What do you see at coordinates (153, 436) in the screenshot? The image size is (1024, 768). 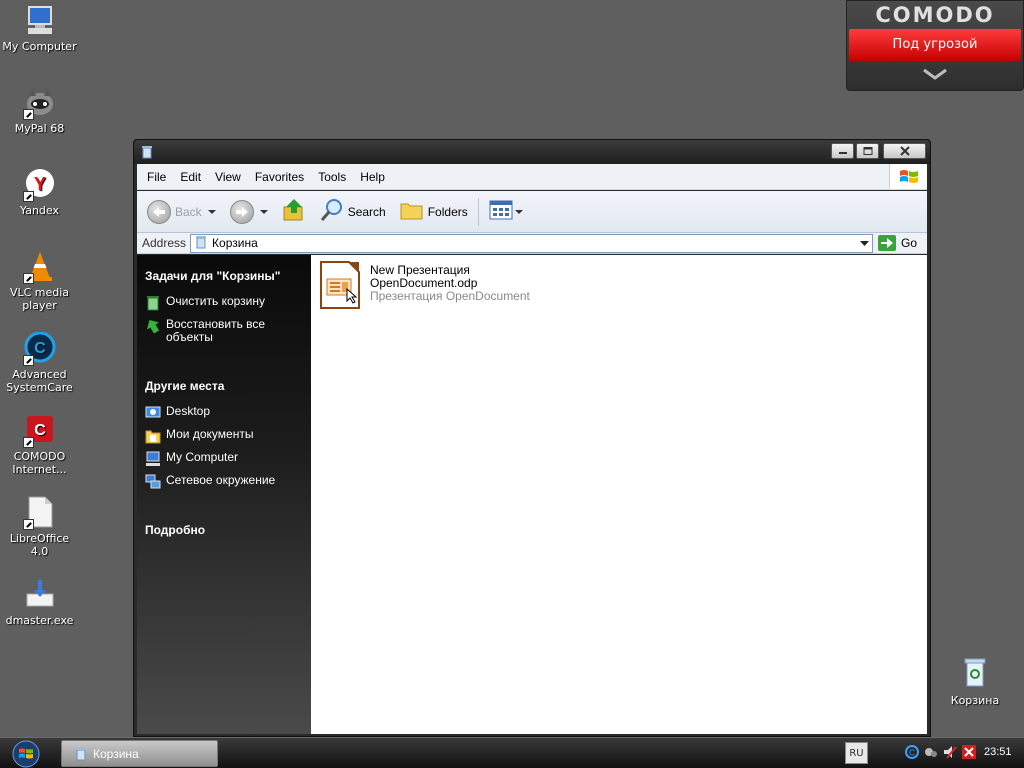 I see `documents-icon` at bounding box center [153, 436].